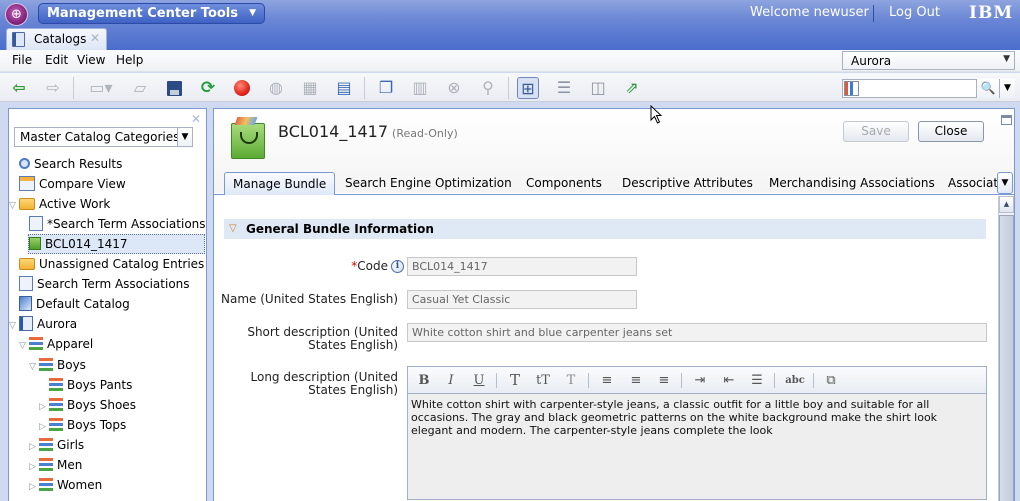  What do you see at coordinates (876, 131) in the screenshot?
I see `save-button: Save` at bounding box center [876, 131].